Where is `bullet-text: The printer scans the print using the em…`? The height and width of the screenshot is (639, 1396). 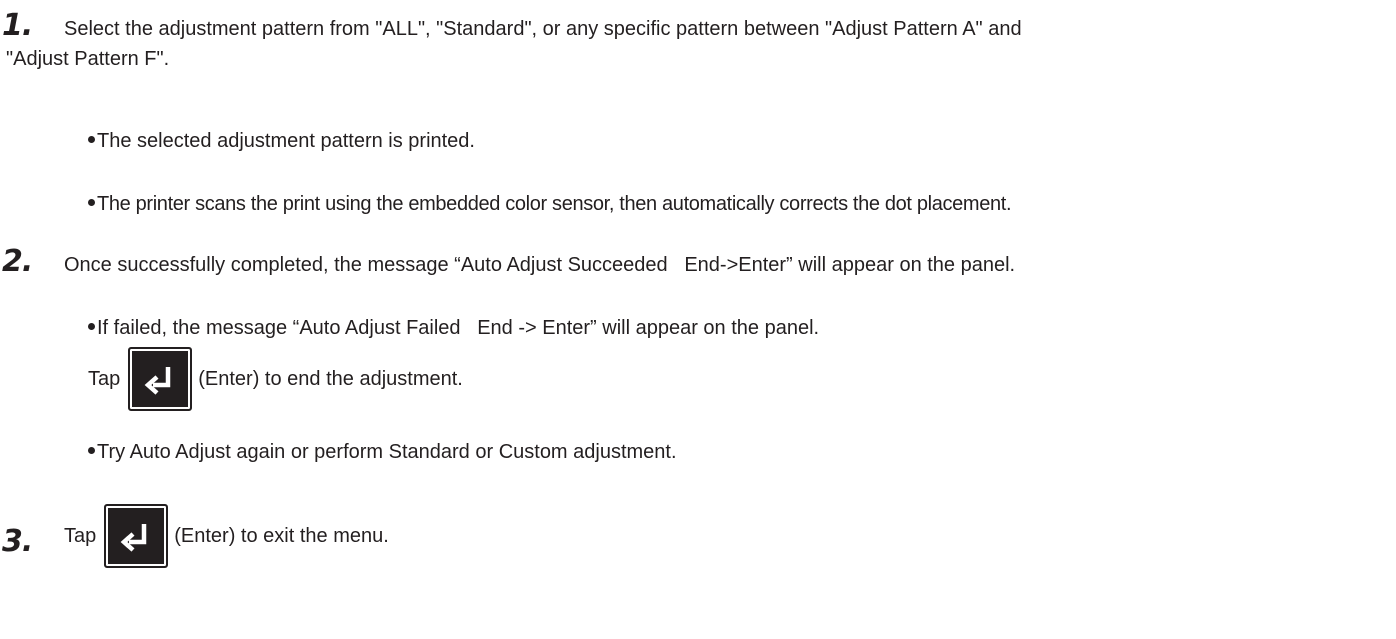
bullet-text: The printer scans the print using the em… is located at coordinates (554, 204).